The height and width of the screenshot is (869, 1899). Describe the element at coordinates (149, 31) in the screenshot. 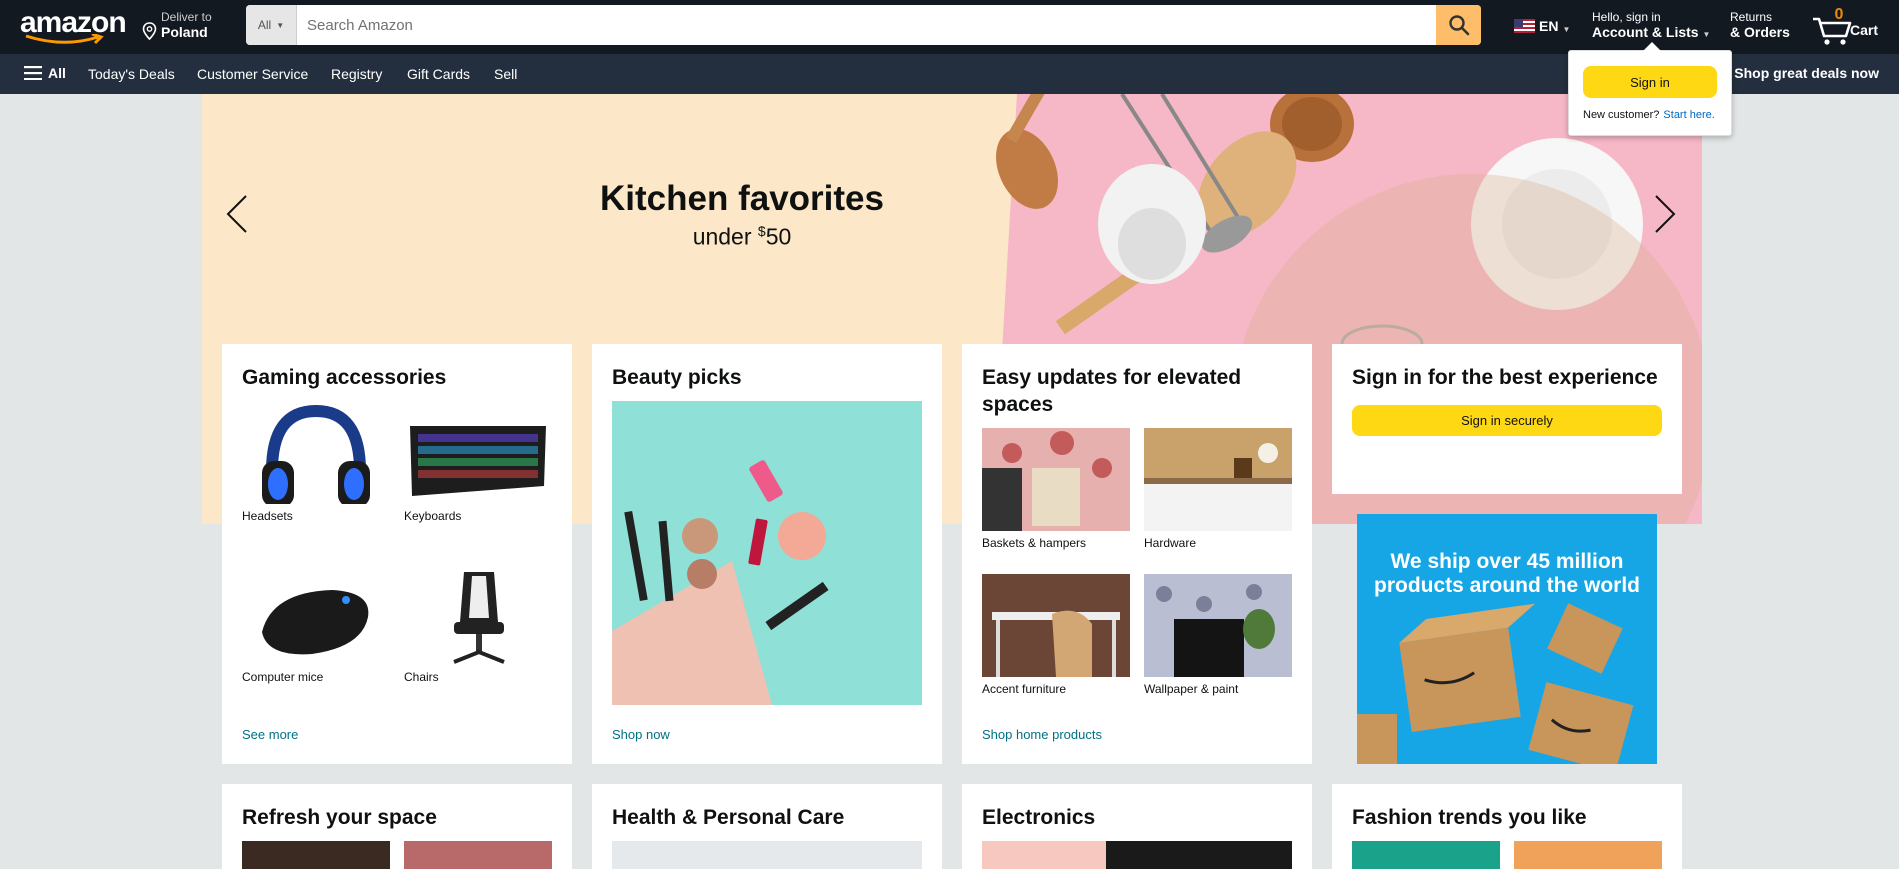

I see `location-pin-icon` at that location.